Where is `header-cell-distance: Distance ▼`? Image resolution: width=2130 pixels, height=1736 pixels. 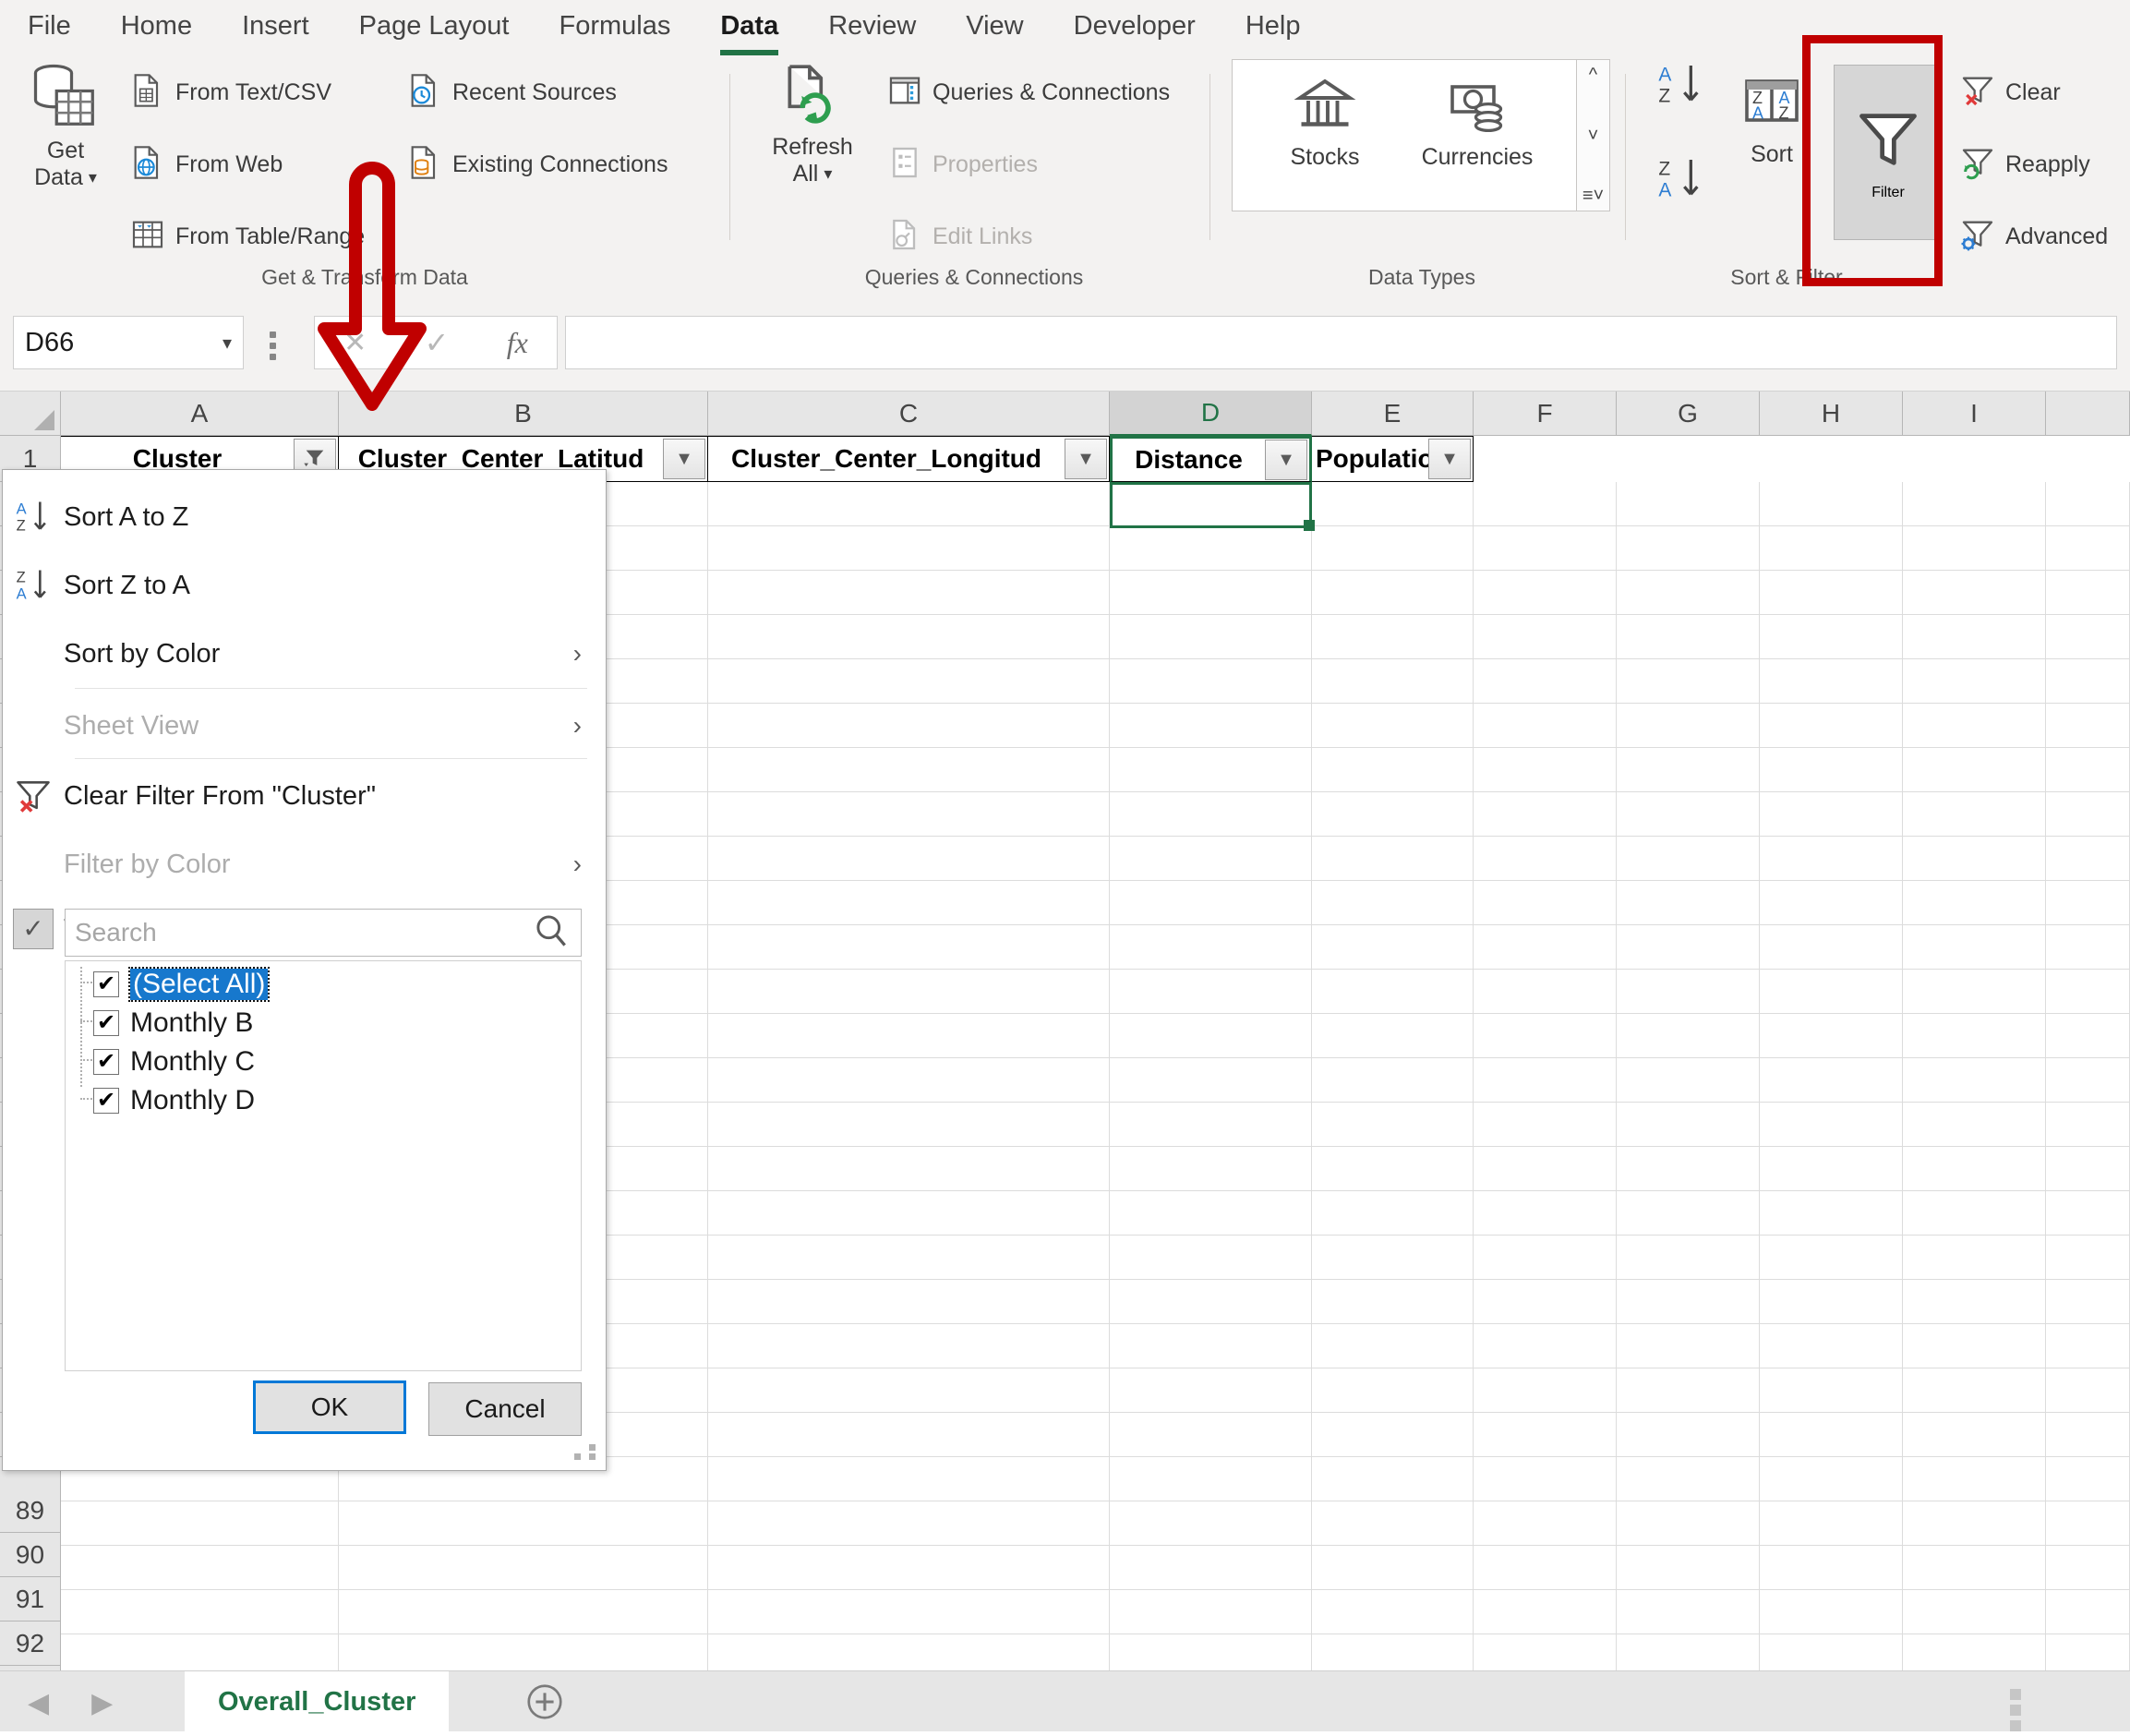
header-cell-distance: Distance ▼ is located at coordinates (1211, 459).